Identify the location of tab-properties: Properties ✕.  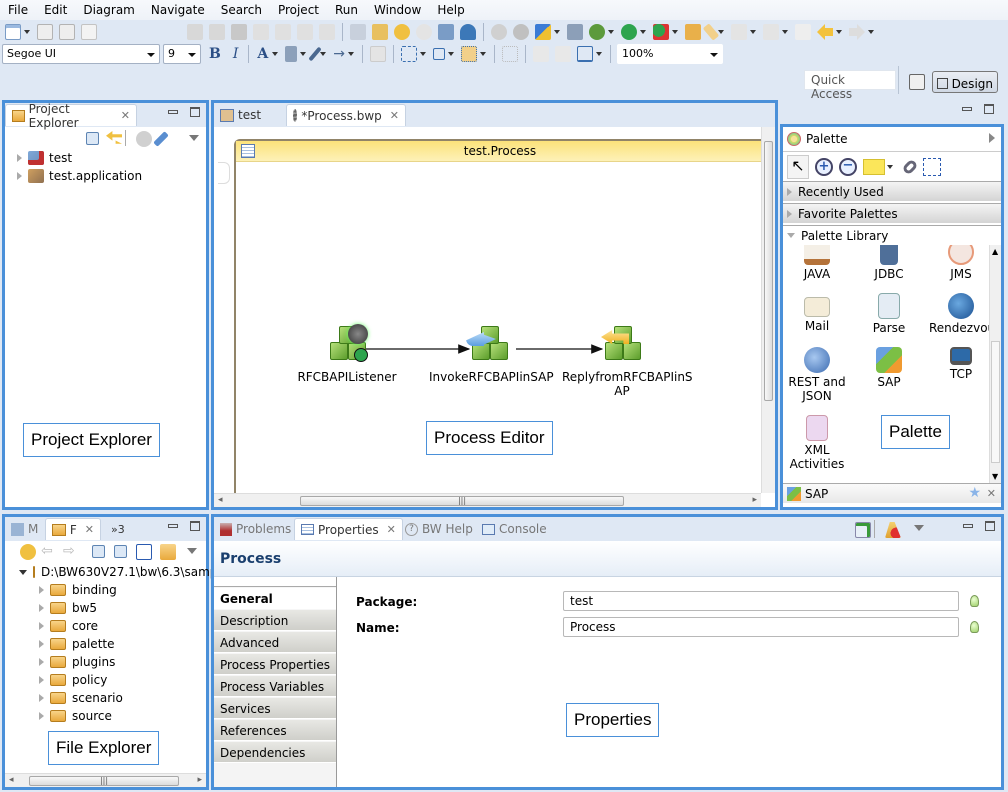
(348, 529).